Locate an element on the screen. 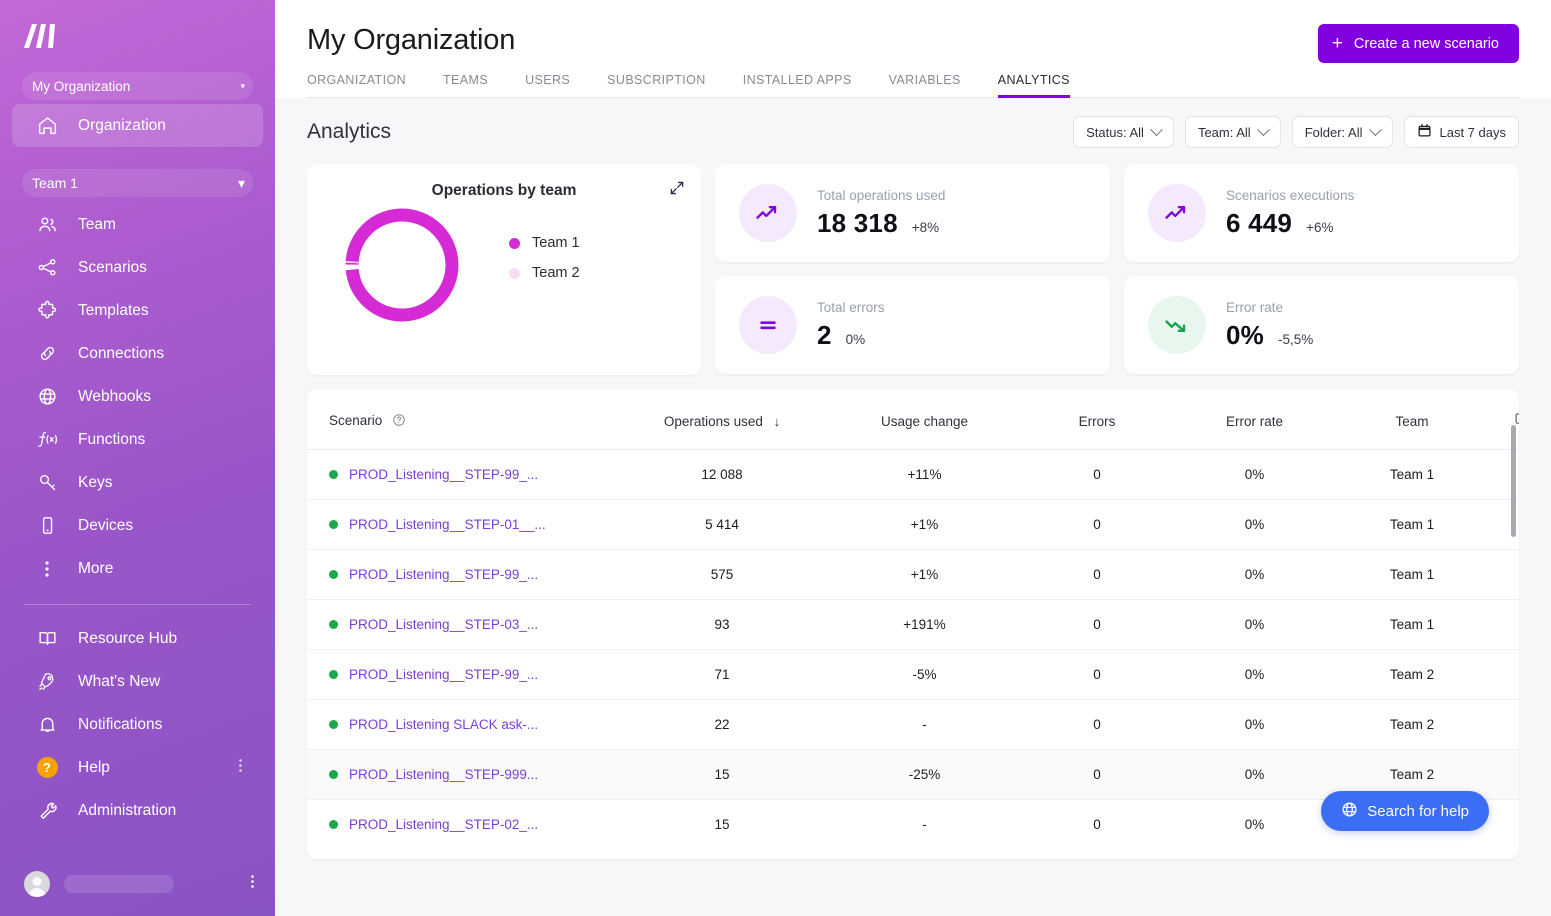 Image resolution: width=1551 pixels, height=916 pixels. cell-usage-change: +1% is located at coordinates (924, 574).